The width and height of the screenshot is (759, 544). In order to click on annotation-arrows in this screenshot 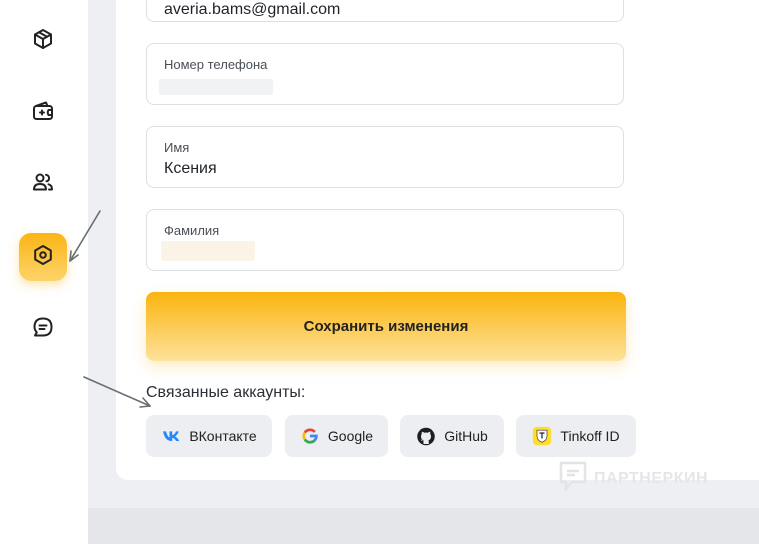, I will do `click(110, 309)`.